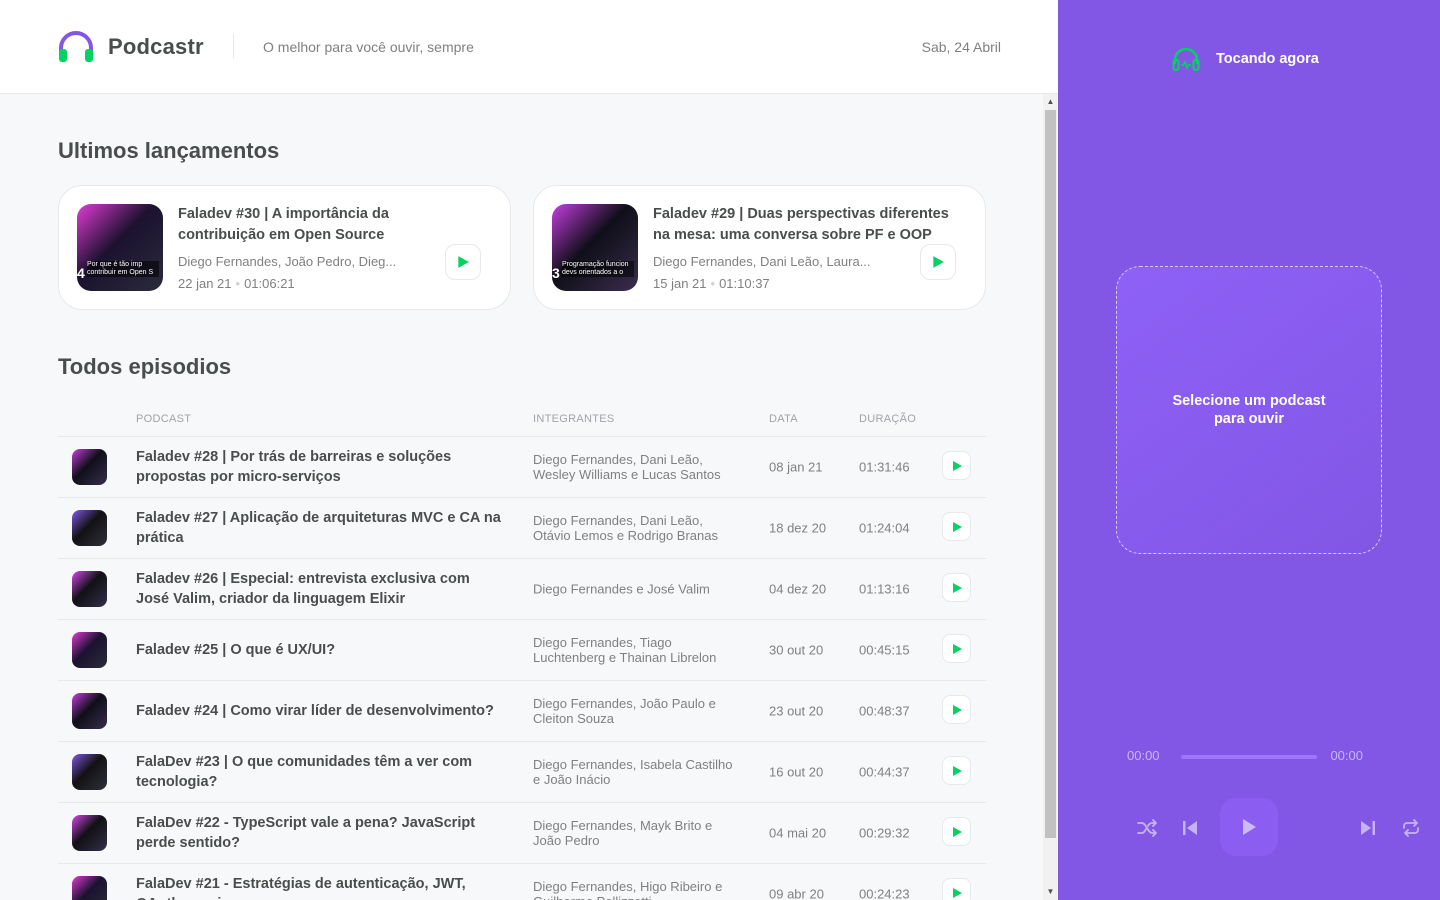 This screenshot has width=1440, height=900. What do you see at coordinates (680, 283) in the screenshot?
I see `episode-date: 15 jan 21` at bounding box center [680, 283].